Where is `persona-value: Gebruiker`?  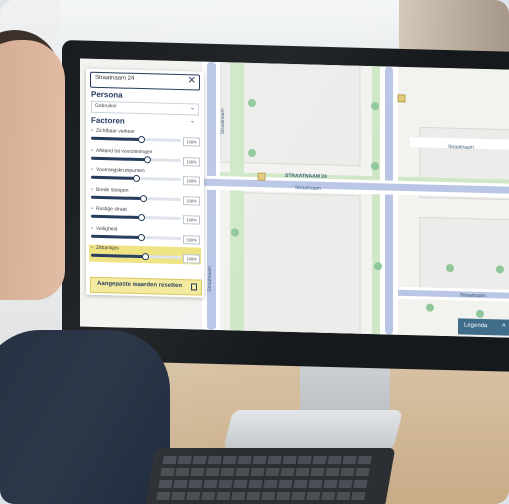 persona-value: Gebruiker is located at coordinates (106, 106).